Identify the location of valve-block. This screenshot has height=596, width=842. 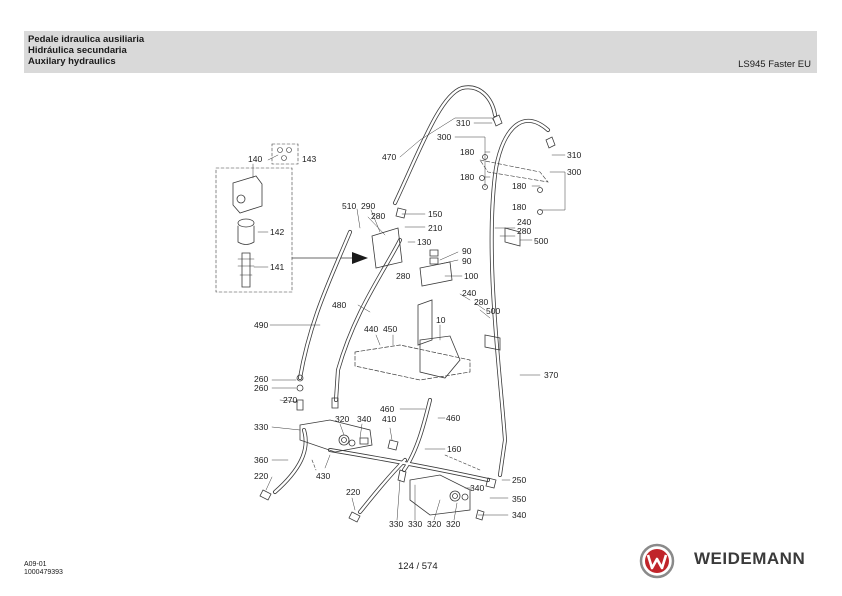
(247, 194).